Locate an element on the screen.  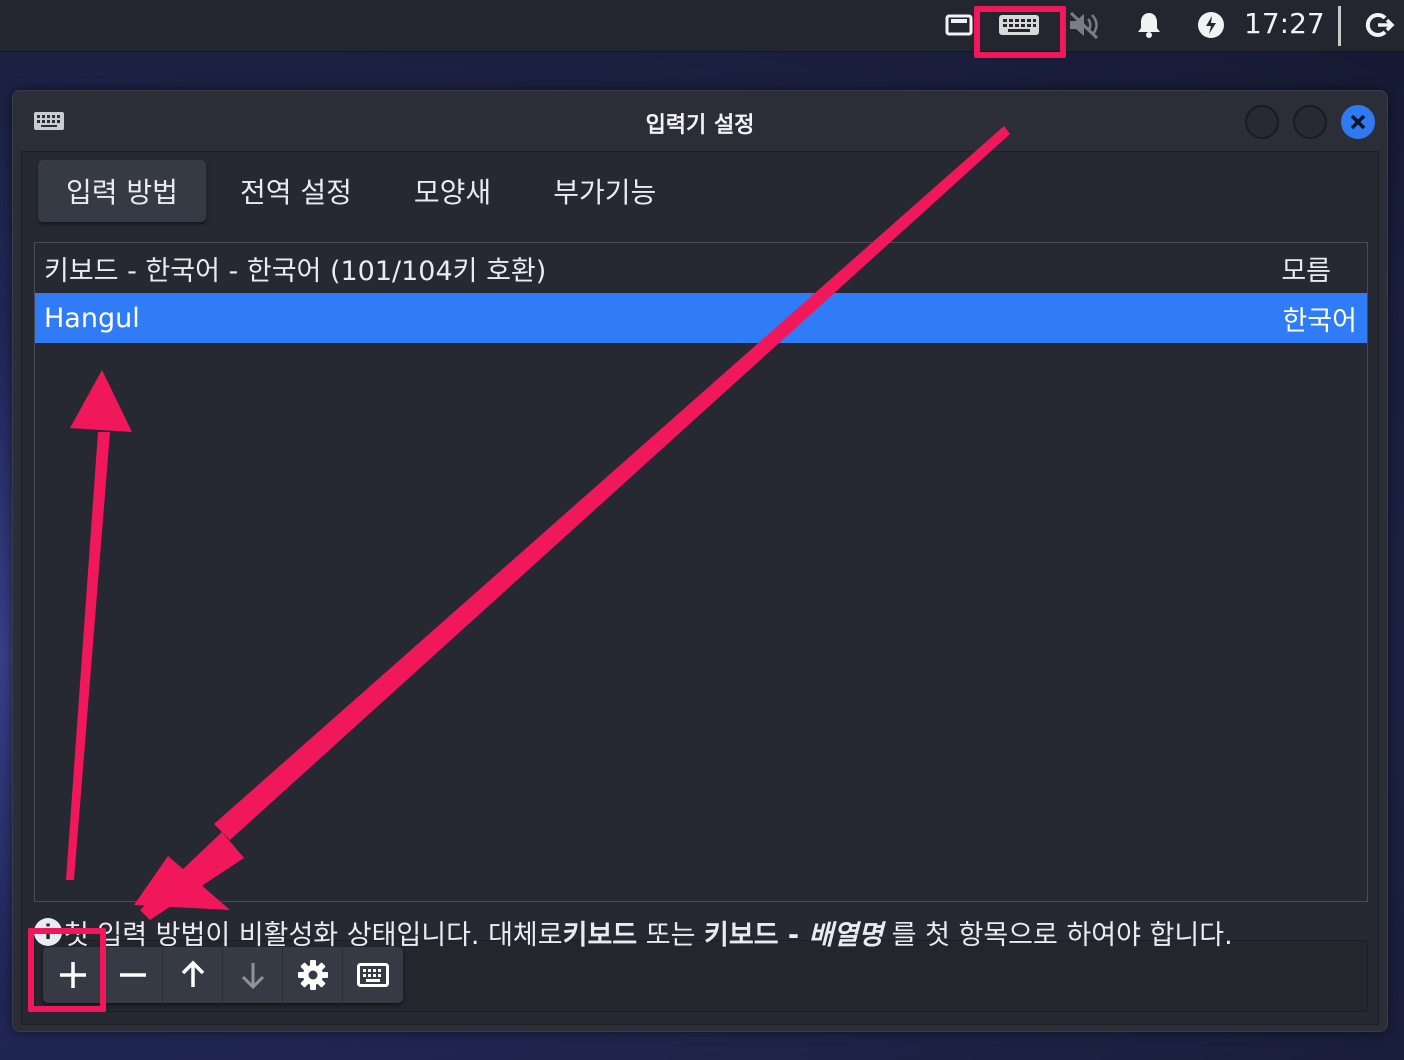
remove-button is located at coordinates (133, 975).